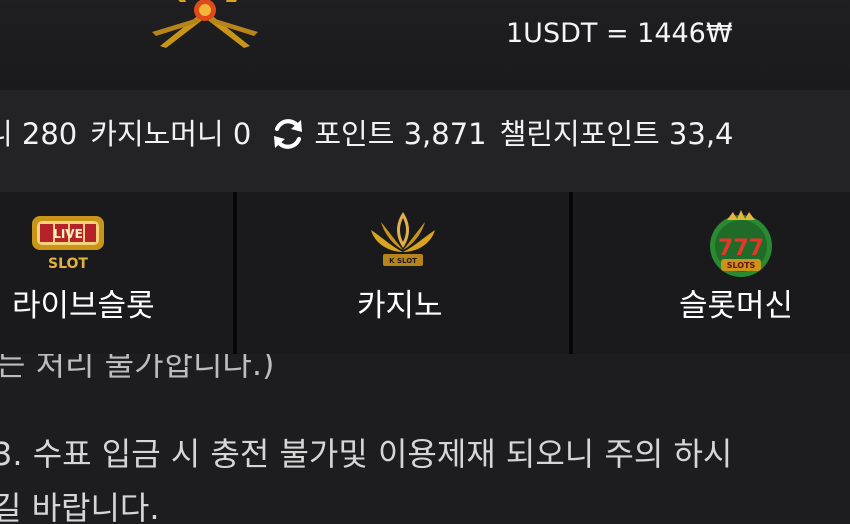  Describe the element at coordinates (741, 248) in the screenshot. I see `slot-machine-icon-text-top: 777` at that location.